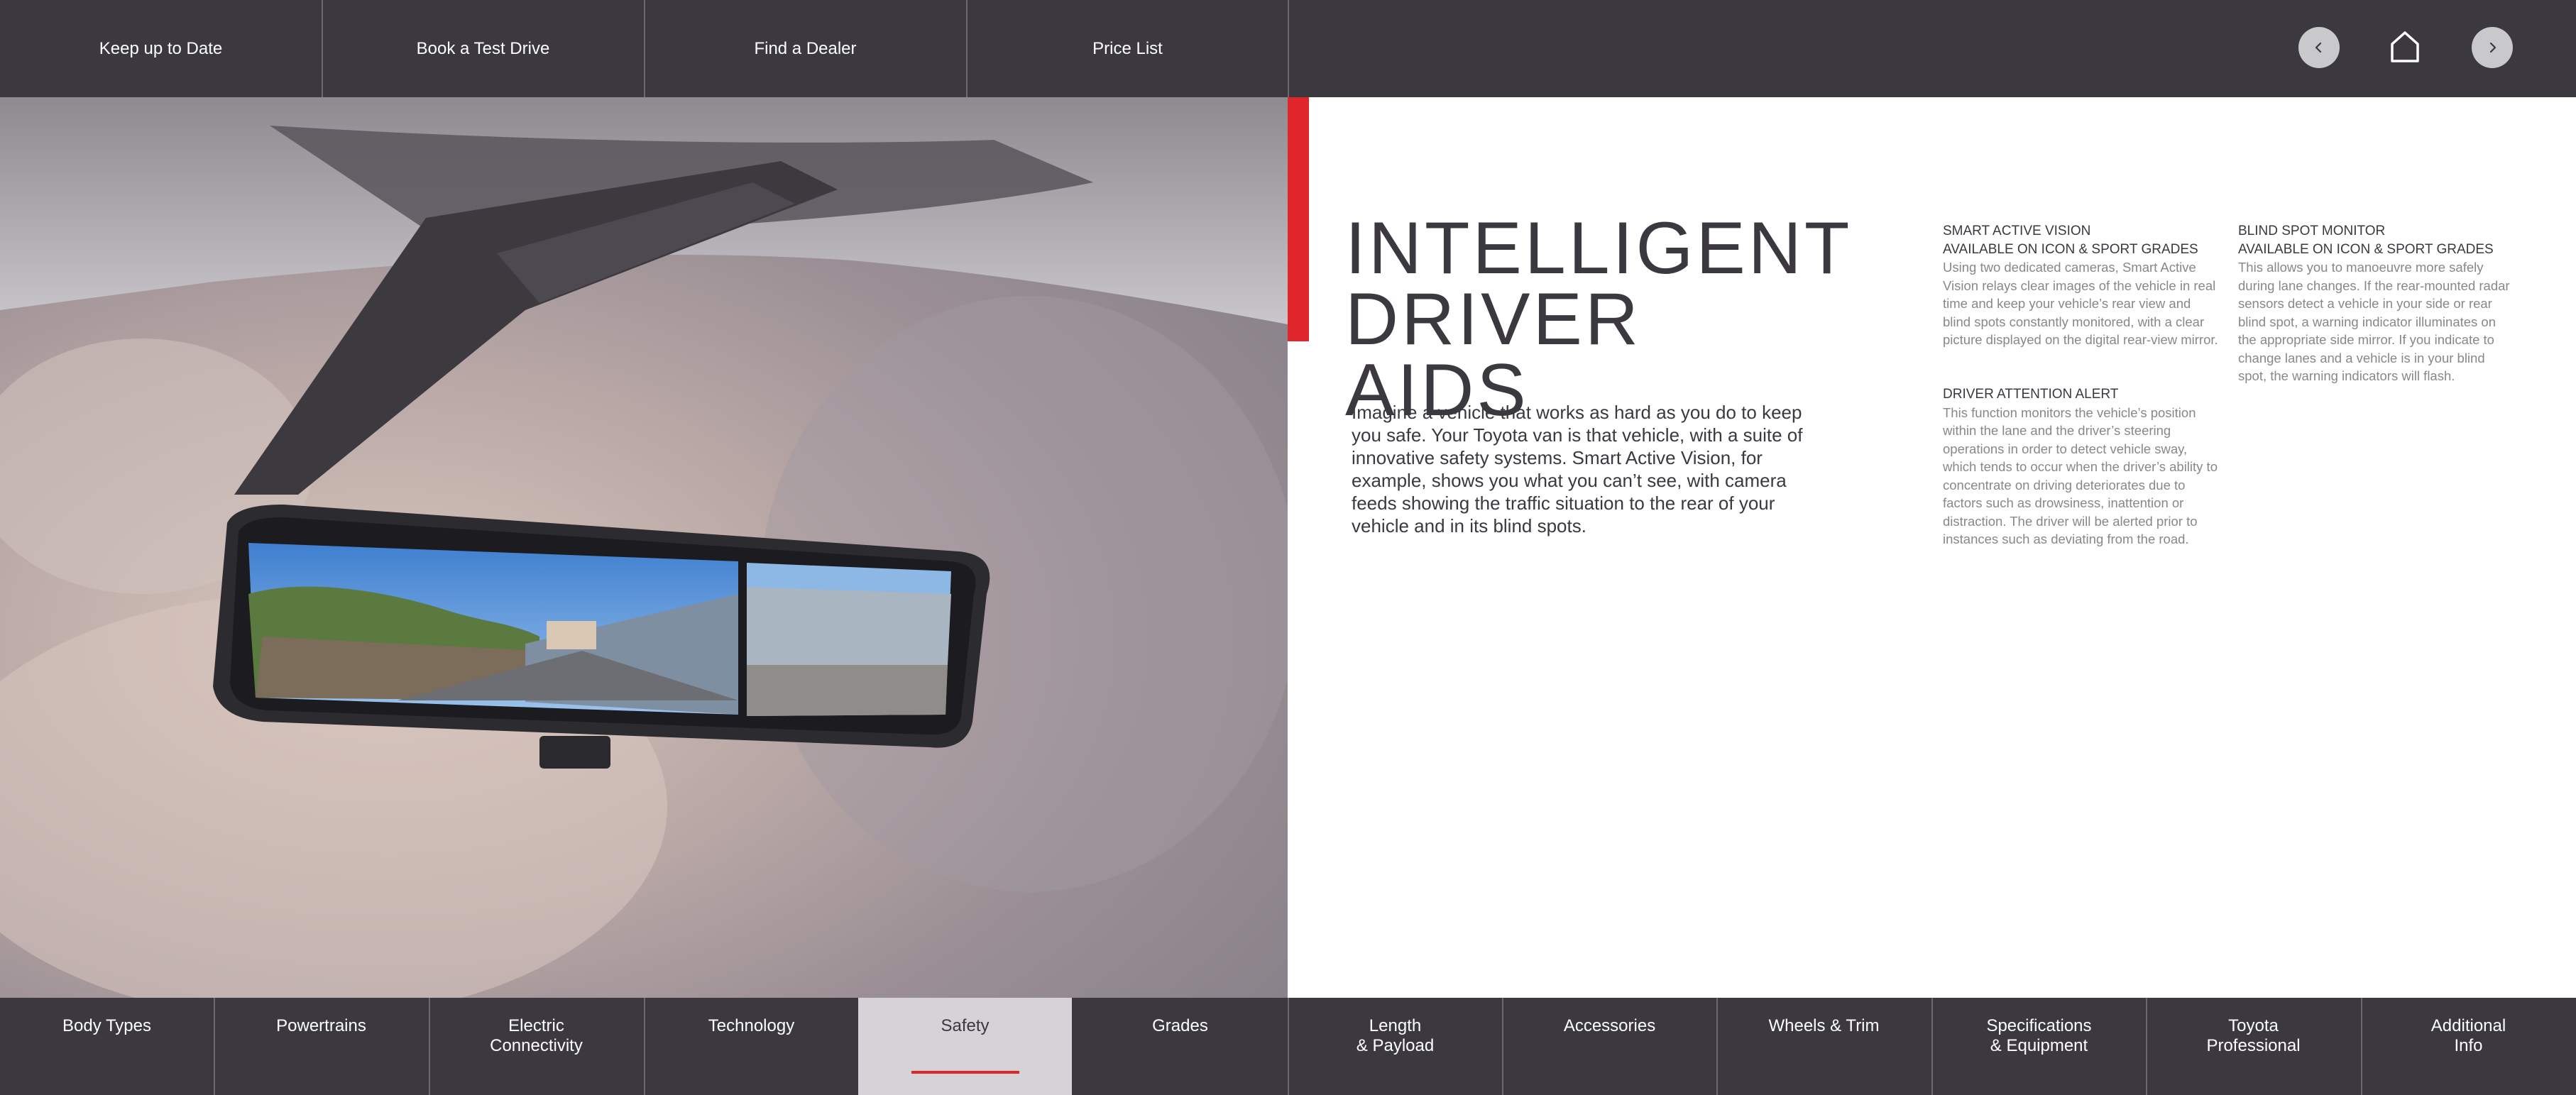 The width and height of the screenshot is (2576, 1095). I want to click on nav-tab-safety: Safety, so click(965, 1046).